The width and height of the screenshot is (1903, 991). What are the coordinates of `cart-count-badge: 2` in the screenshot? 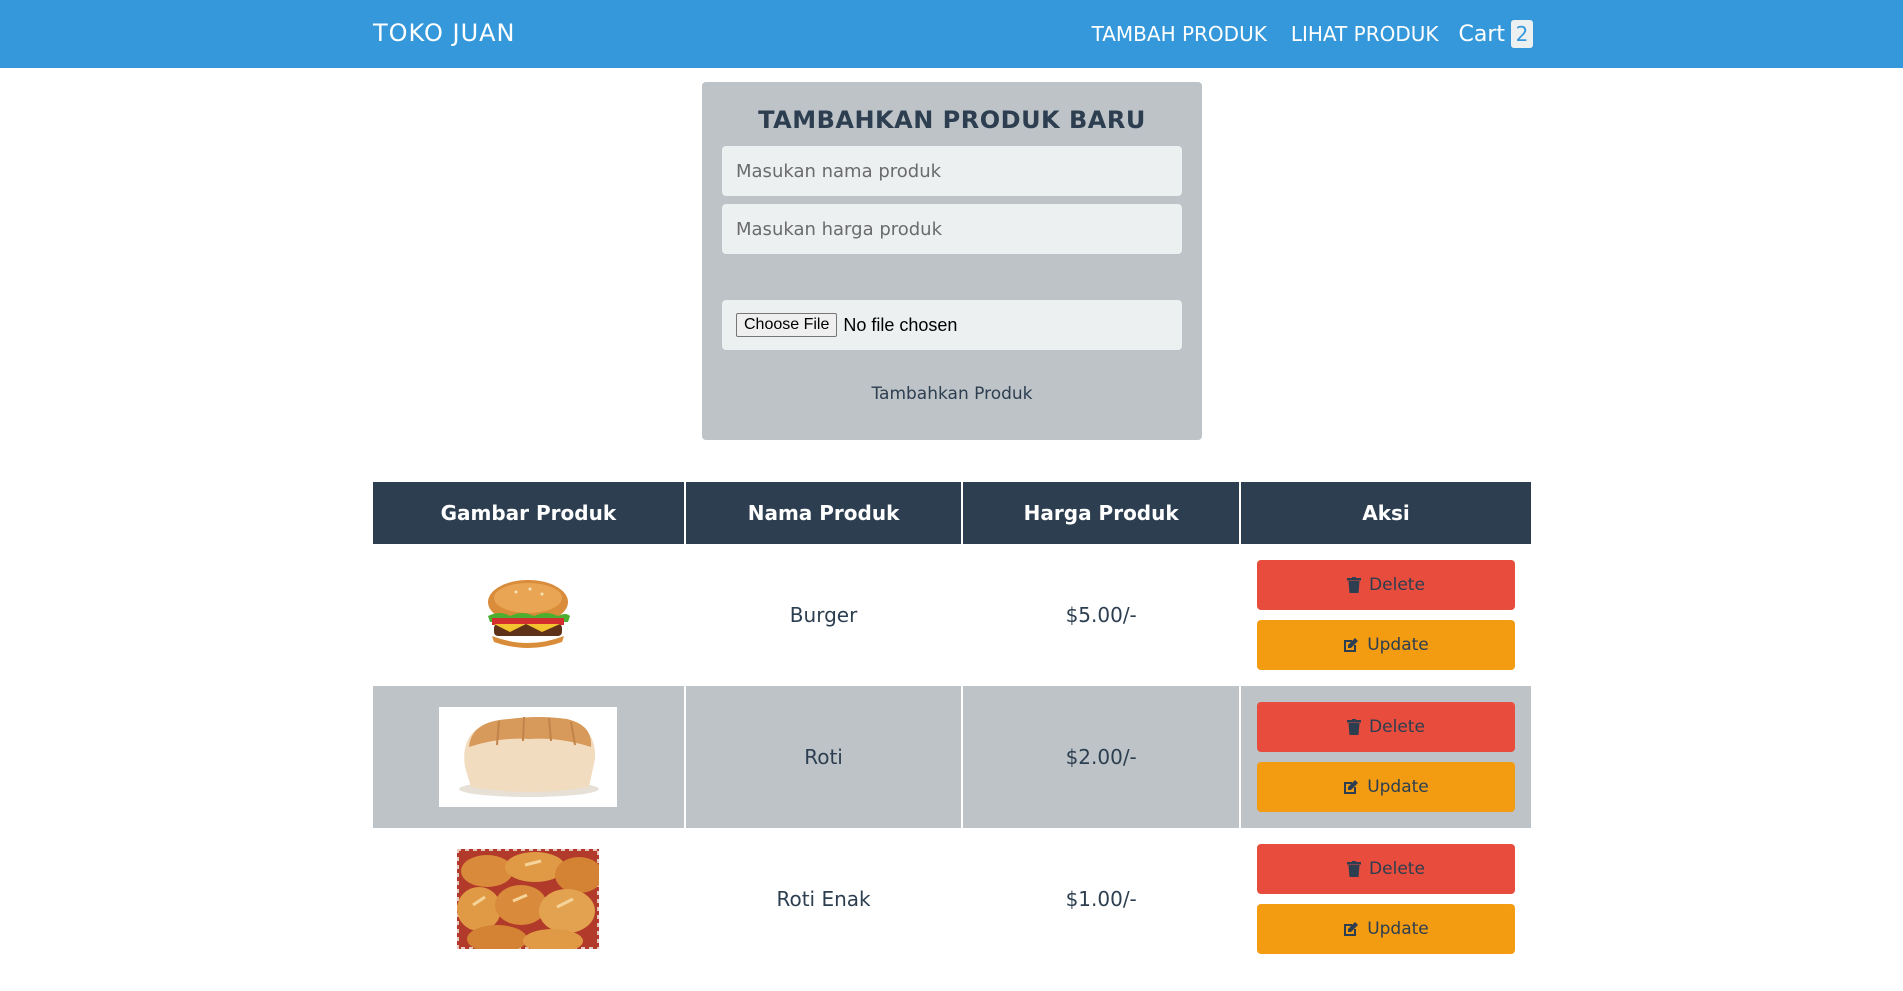 It's located at (1522, 34).